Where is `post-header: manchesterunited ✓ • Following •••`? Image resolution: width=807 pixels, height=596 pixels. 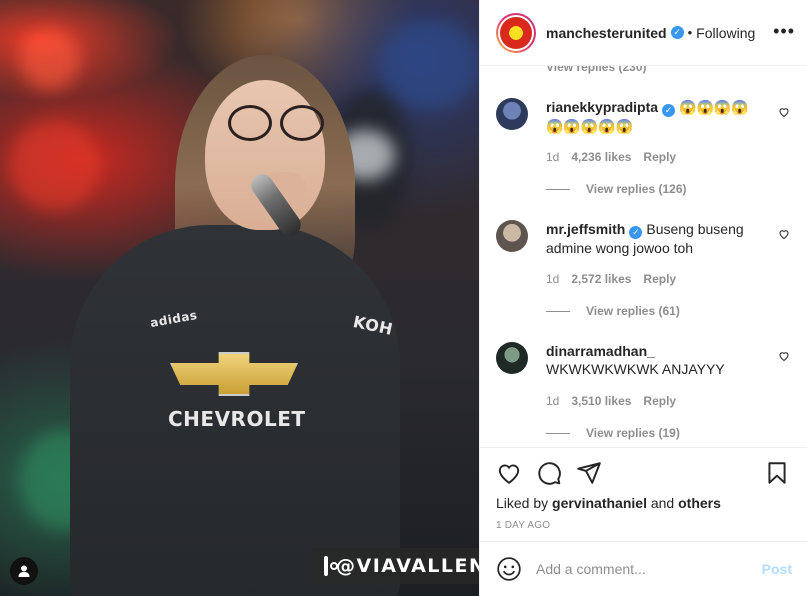
post-header: manchesterunited ✓ • Following ••• is located at coordinates (643, 33).